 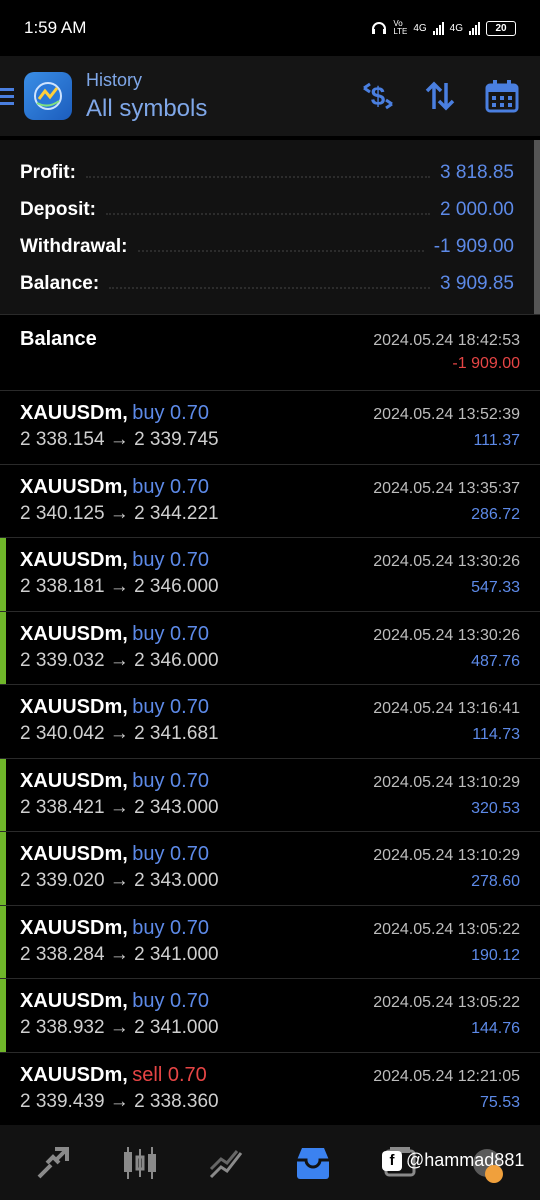 What do you see at coordinates (502, 96) in the screenshot?
I see `calendar-icon` at bounding box center [502, 96].